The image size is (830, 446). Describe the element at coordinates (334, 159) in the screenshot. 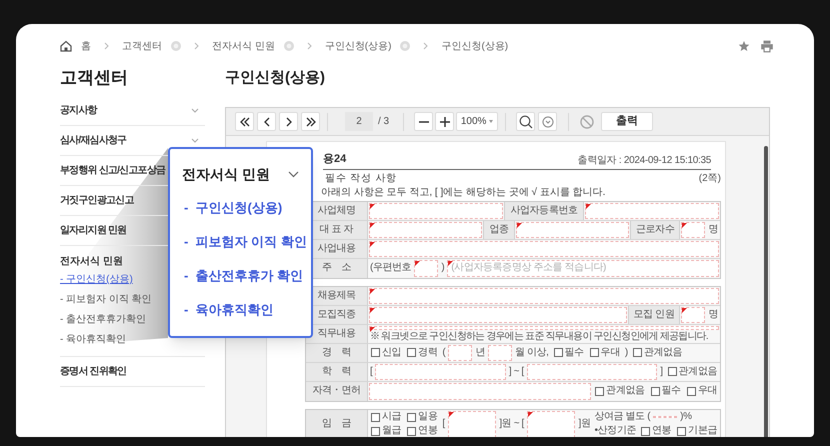

I see `document-title: 용24` at that location.